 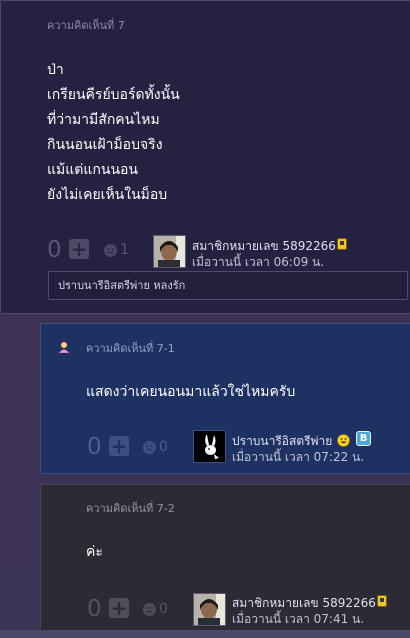 I want to click on comment-body: แสดงว่าเคยนอนมาแล้วใช่ไหมครับ, so click(x=191, y=392).